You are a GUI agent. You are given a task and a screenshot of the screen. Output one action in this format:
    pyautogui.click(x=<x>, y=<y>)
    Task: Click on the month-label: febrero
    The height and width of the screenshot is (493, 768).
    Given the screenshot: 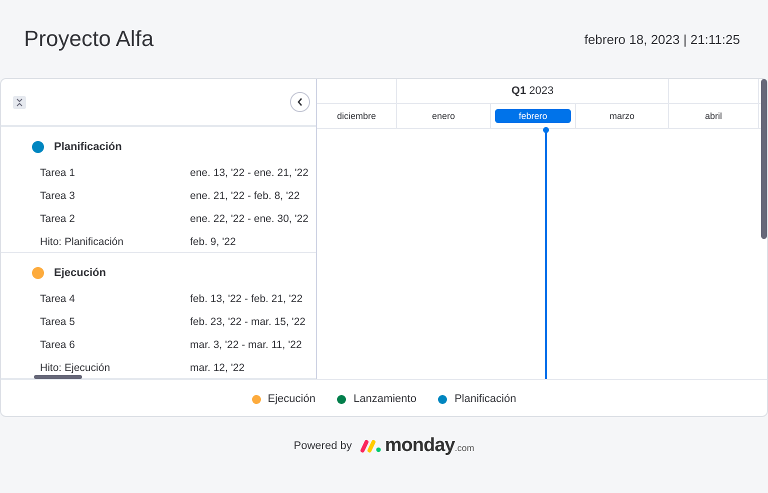 What is the action you would take?
    pyautogui.click(x=533, y=116)
    